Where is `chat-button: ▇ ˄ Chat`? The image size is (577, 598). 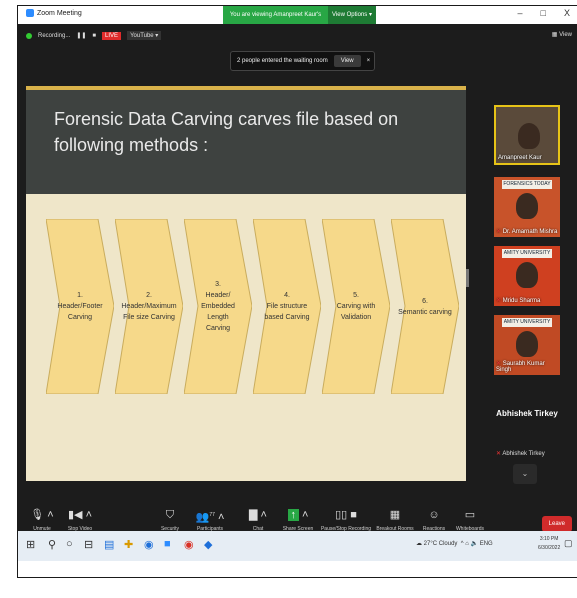 chat-button: ▇ ˄ Chat is located at coordinates (258, 520).